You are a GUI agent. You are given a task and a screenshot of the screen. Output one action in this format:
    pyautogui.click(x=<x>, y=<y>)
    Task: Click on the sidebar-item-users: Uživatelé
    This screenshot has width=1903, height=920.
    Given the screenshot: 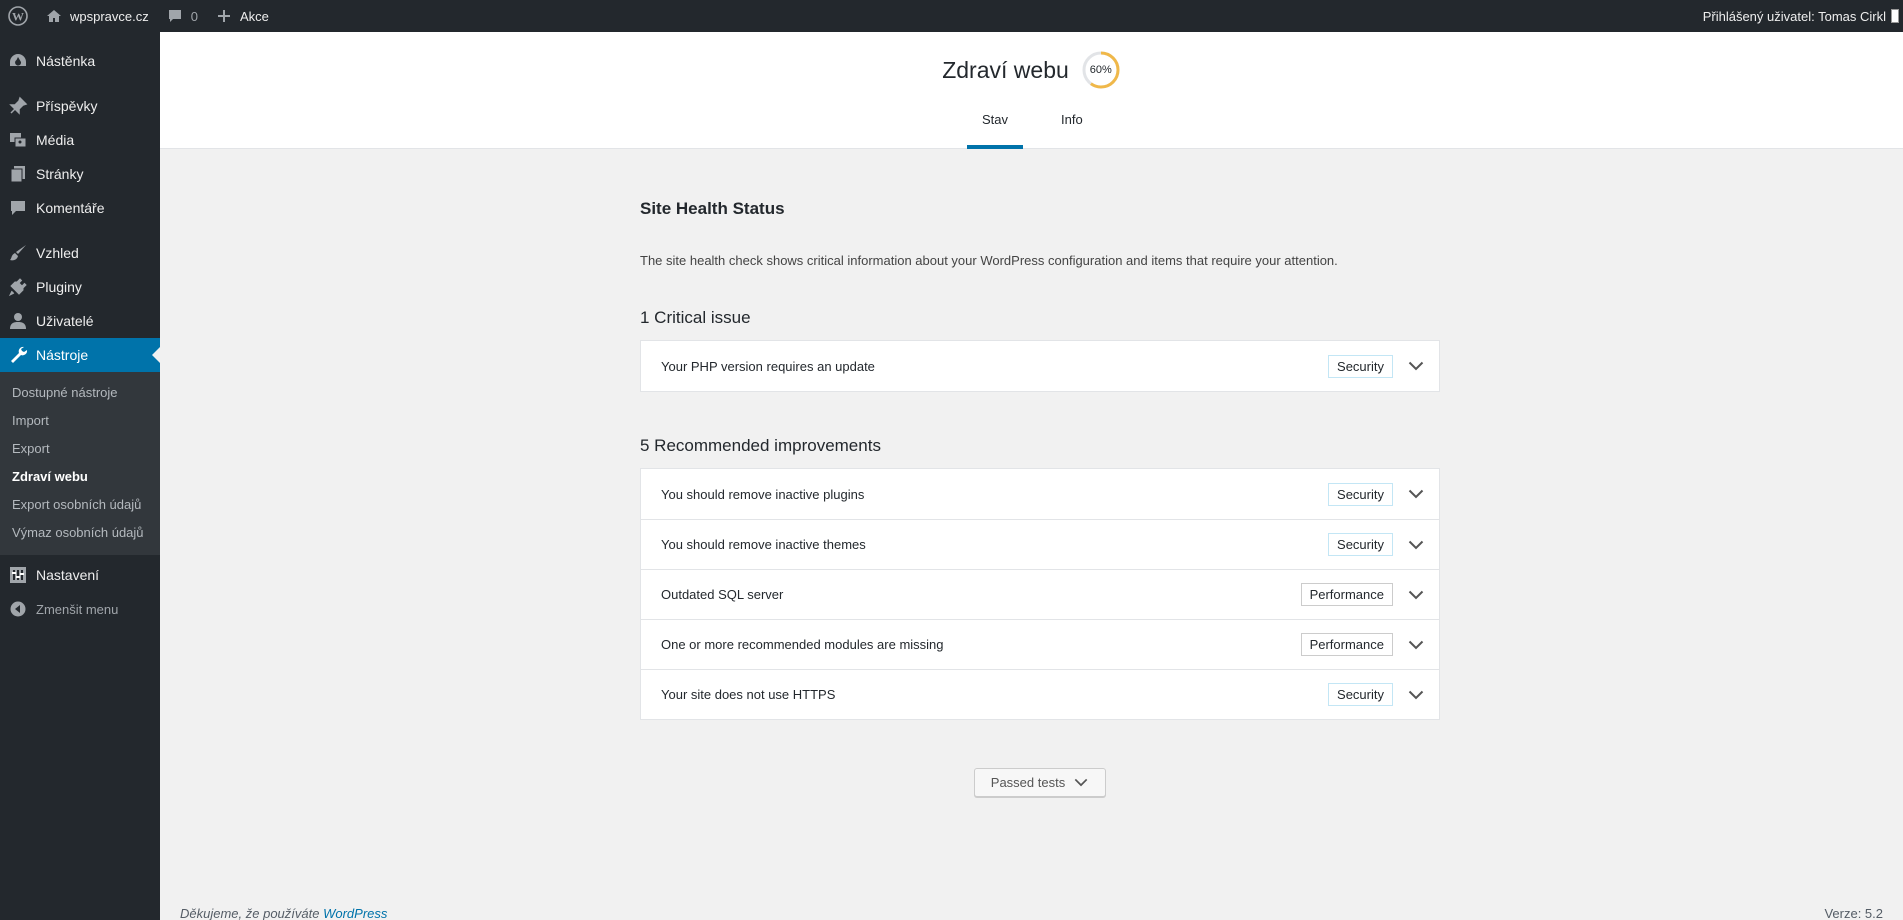 What is the action you would take?
    pyautogui.click(x=80, y=321)
    